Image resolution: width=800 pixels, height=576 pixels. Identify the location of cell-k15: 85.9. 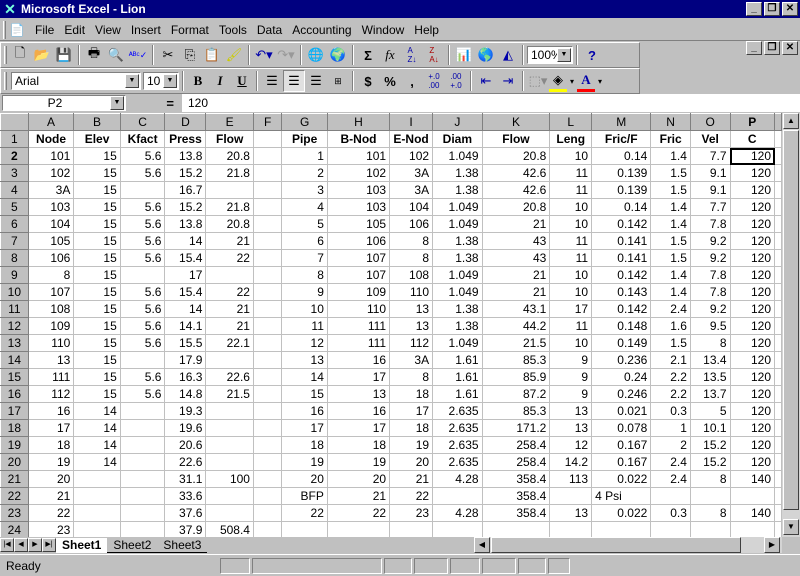
(516, 377).